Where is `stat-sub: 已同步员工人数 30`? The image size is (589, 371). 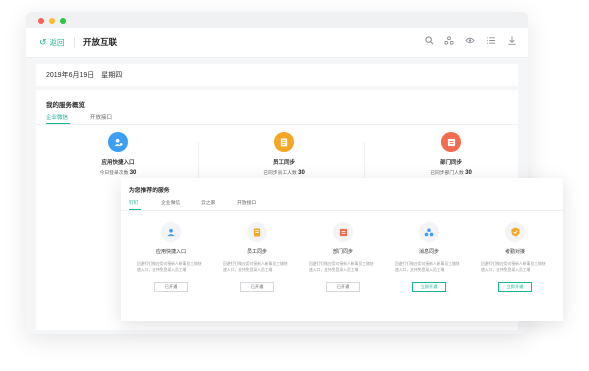 stat-sub: 已同步员工人数 30 is located at coordinates (284, 172).